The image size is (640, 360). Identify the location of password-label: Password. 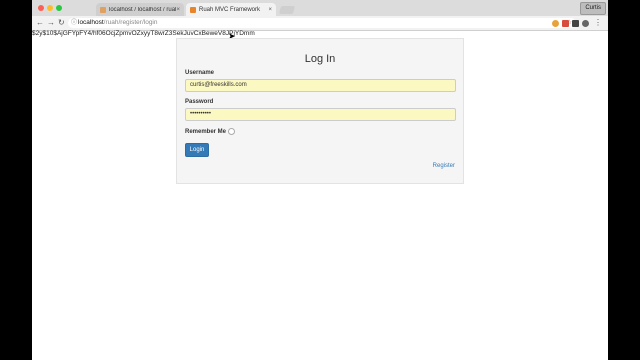
(199, 102).